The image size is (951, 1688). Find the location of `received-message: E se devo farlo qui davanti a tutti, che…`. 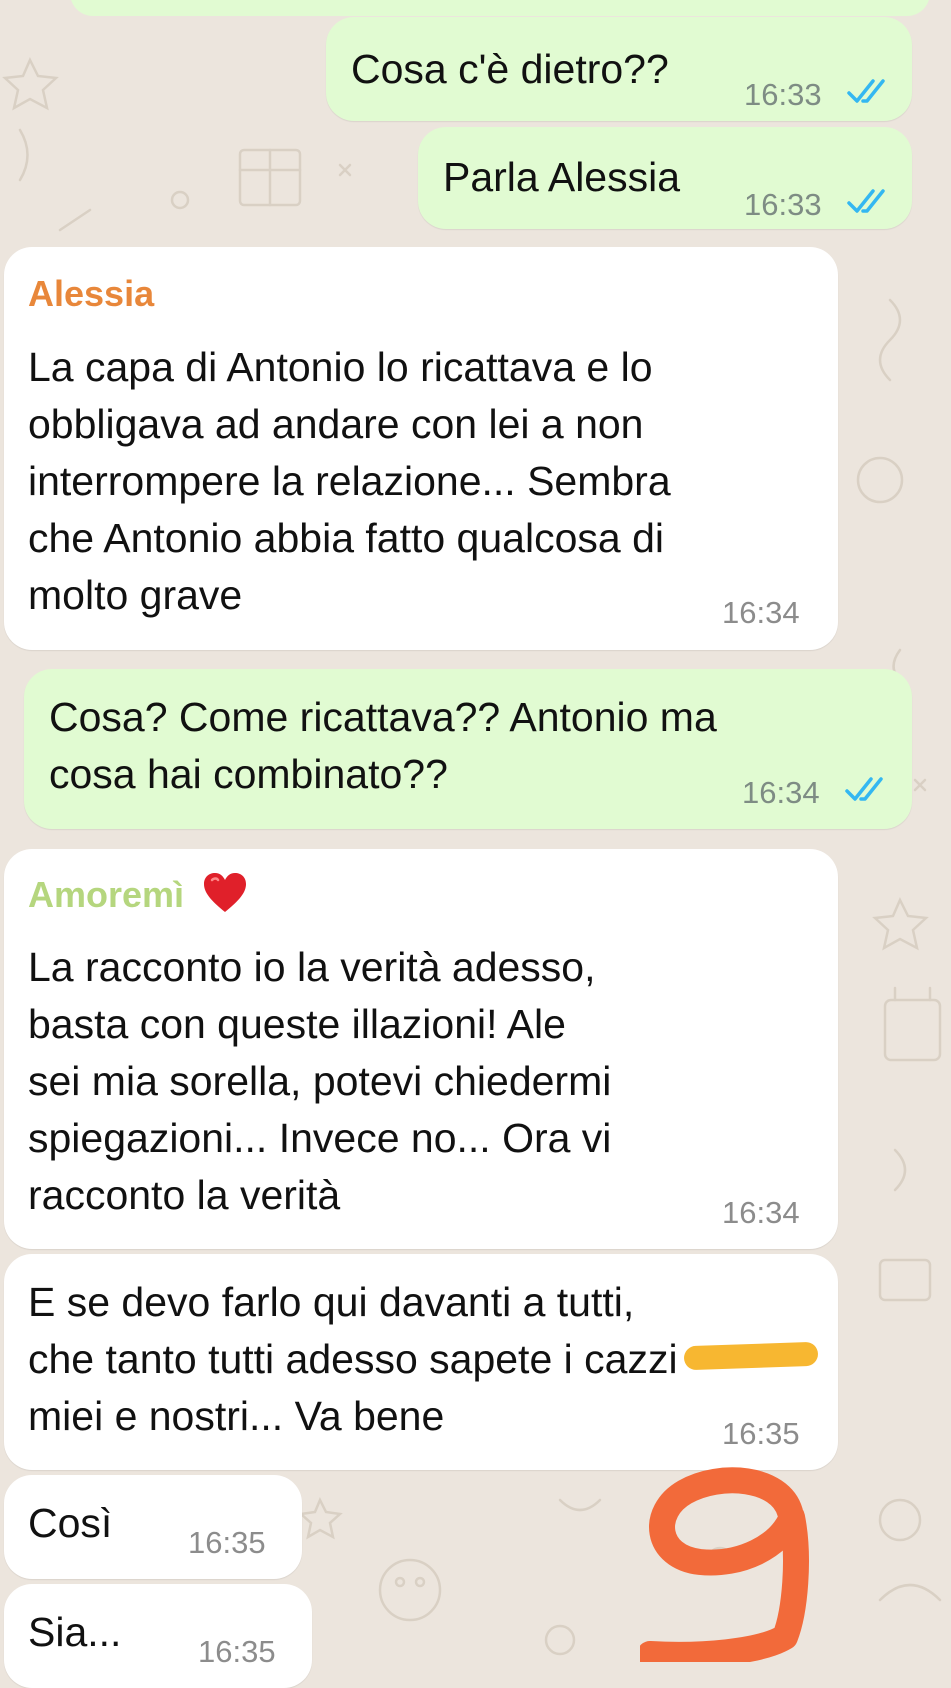

received-message: E se devo farlo qui davanti a tutti, che… is located at coordinates (421, 1362).